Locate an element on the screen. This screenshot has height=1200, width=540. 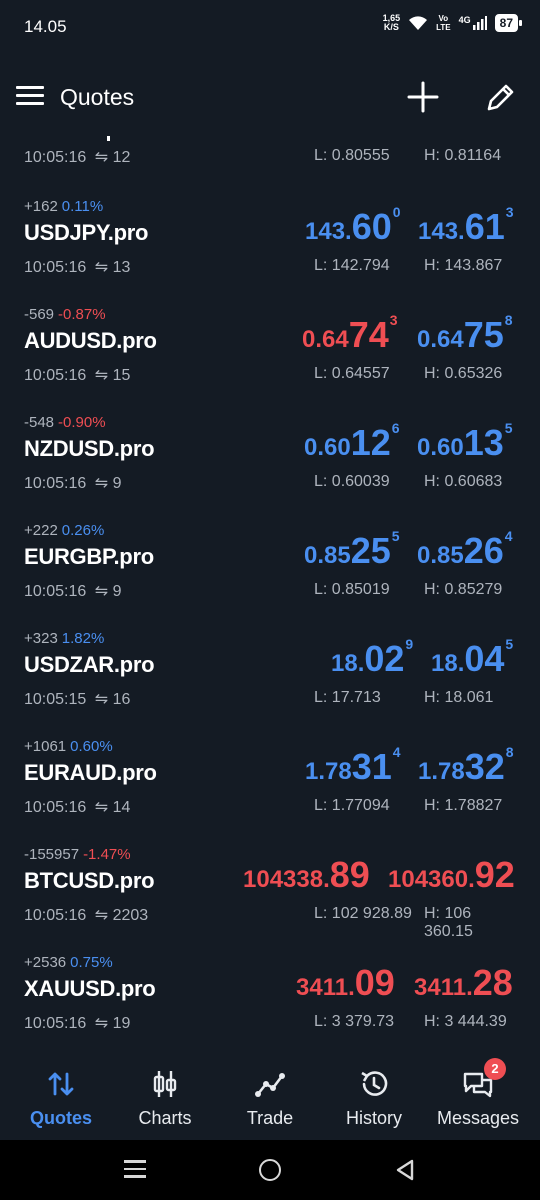
change-points: +222 is located at coordinates (41, 530).